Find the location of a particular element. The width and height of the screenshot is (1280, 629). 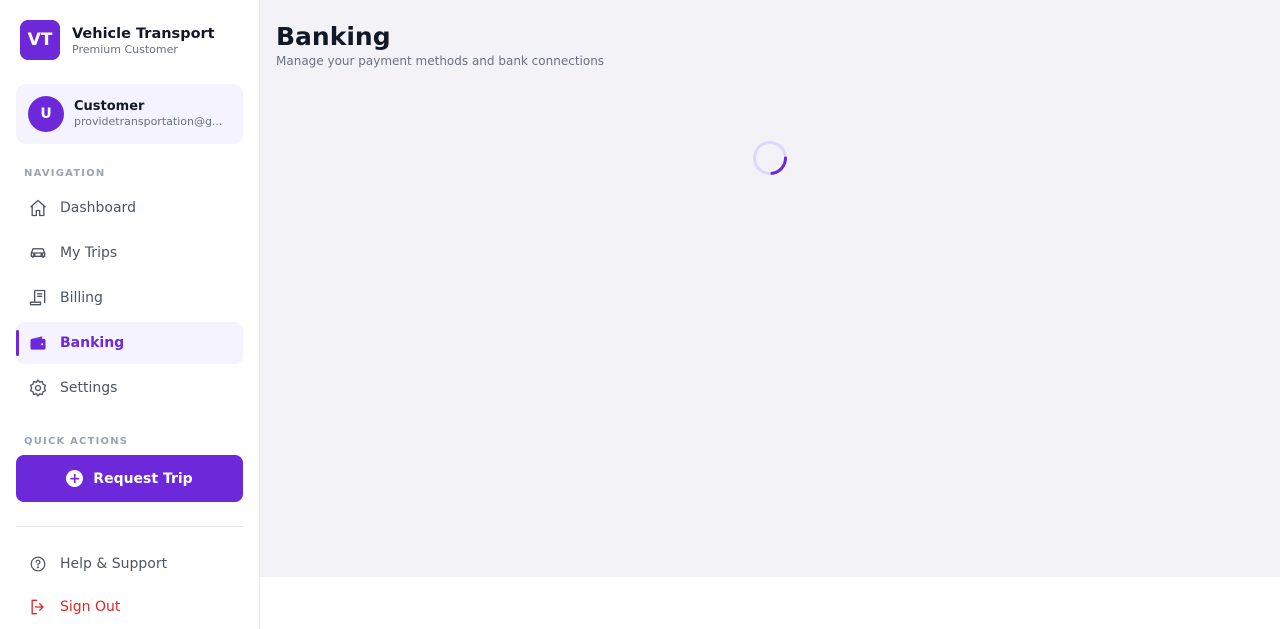

navigation-section-label: NAVIGATION is located at coordinates (65, 173).